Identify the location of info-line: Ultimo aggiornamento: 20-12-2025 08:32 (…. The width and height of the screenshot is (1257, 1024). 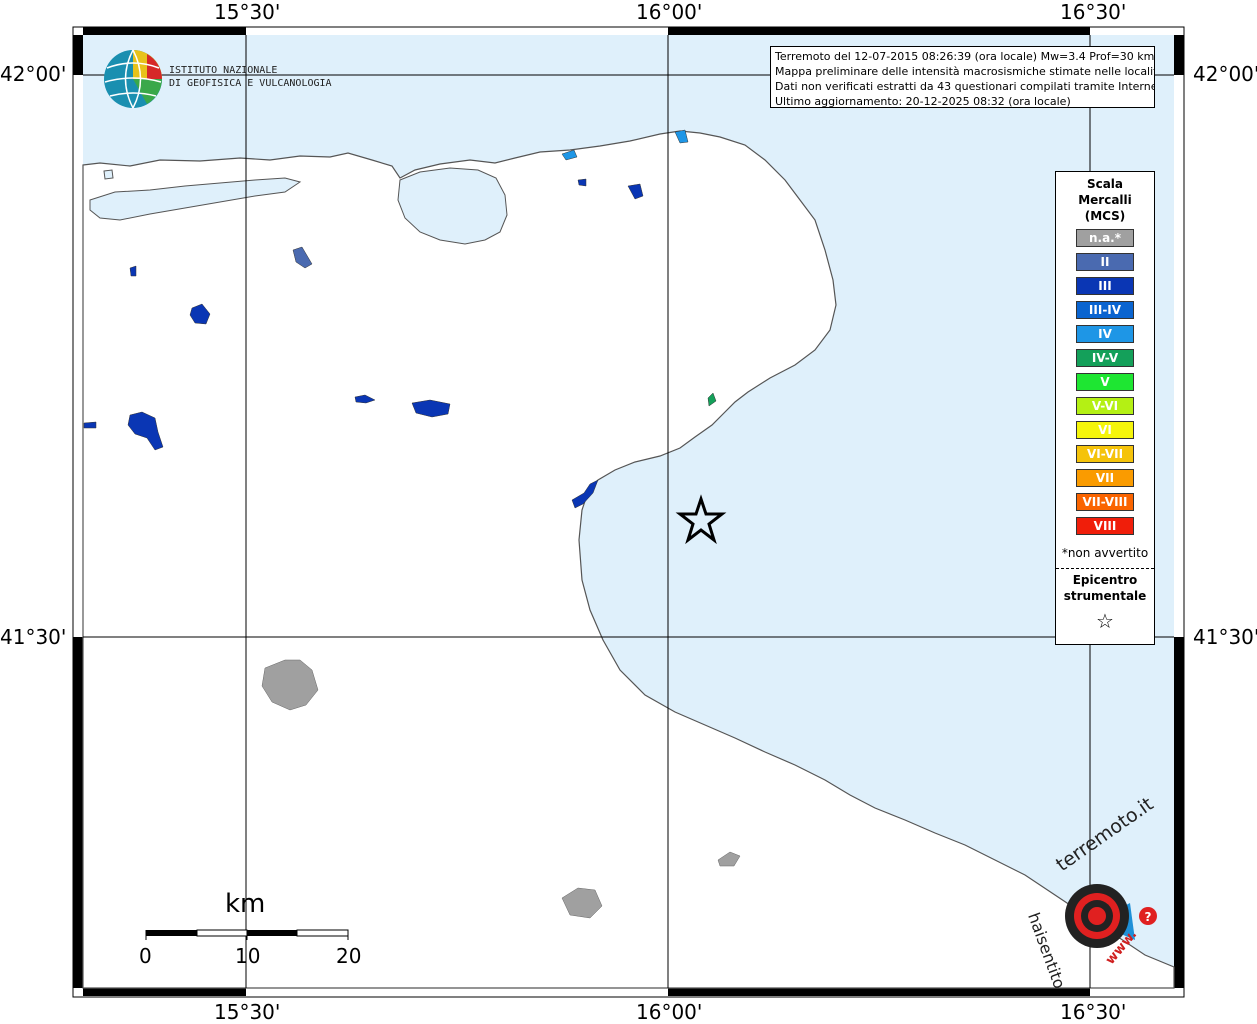
(923, 101).